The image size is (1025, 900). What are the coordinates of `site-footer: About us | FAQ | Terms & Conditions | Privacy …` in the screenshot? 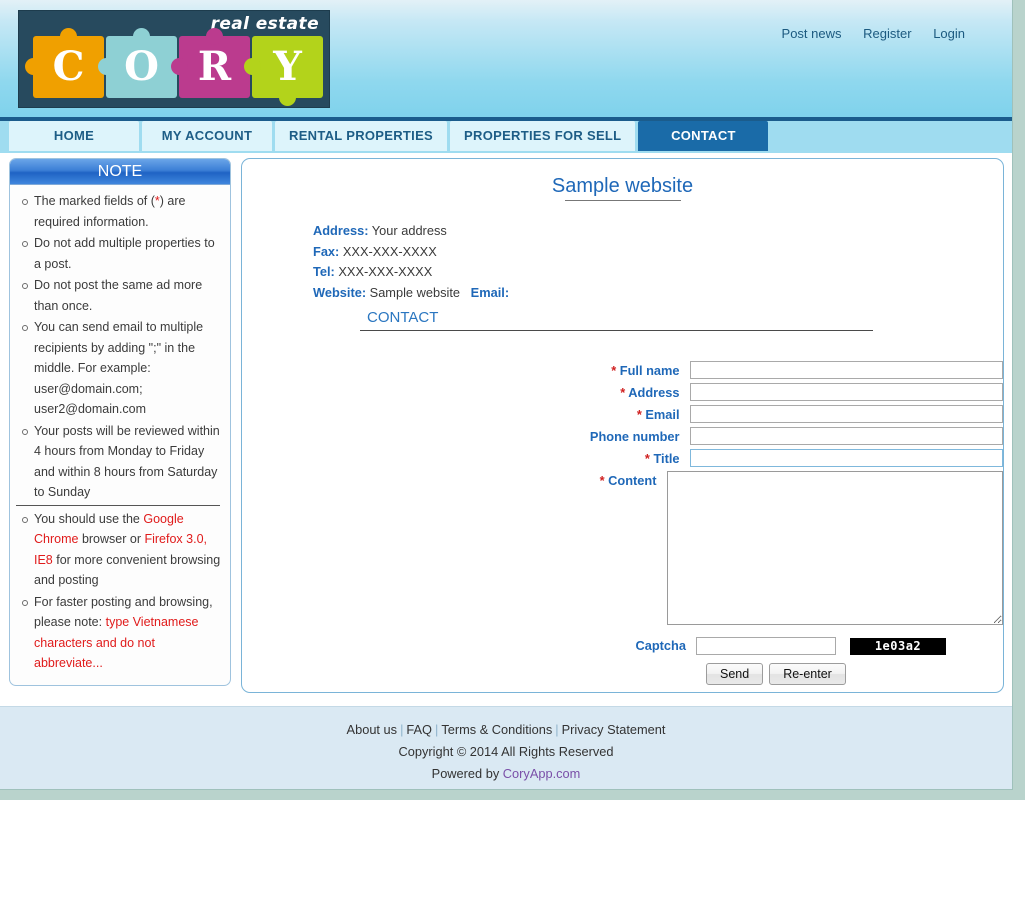 It's located at (506, 747).